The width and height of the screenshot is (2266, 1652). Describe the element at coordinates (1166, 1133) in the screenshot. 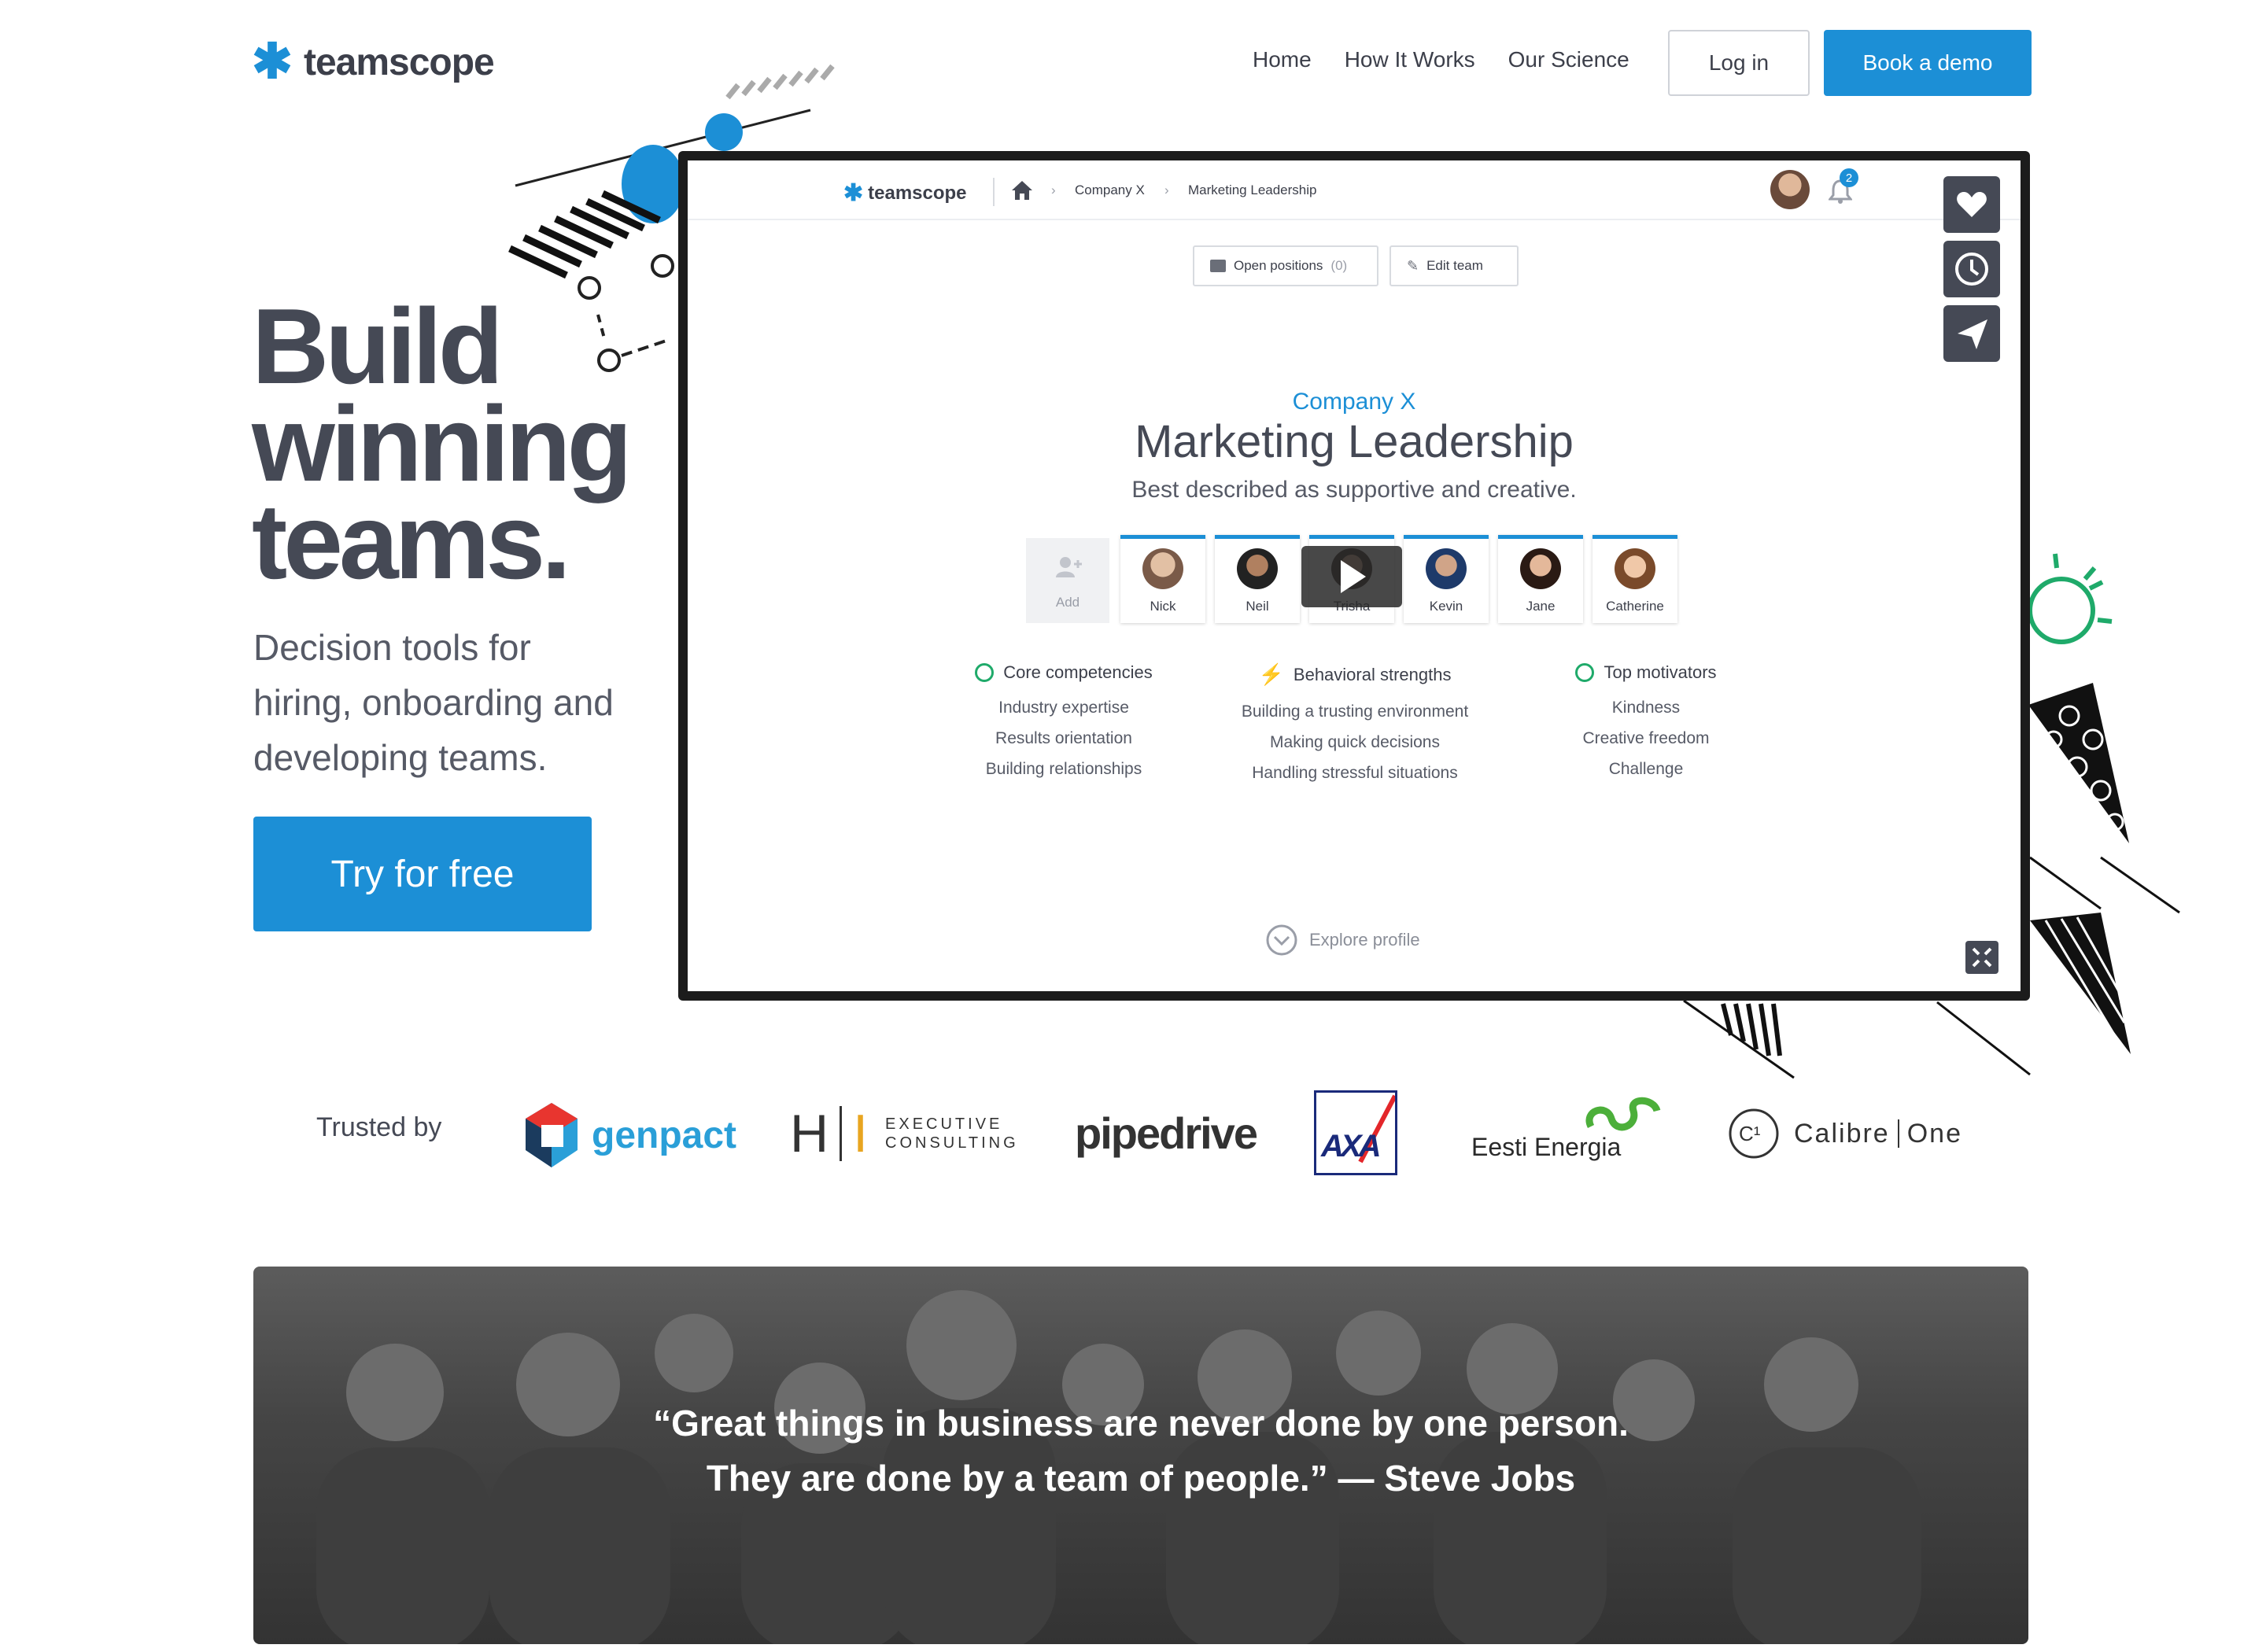

I see `pipedrive-logo: pipedrive` at that location.